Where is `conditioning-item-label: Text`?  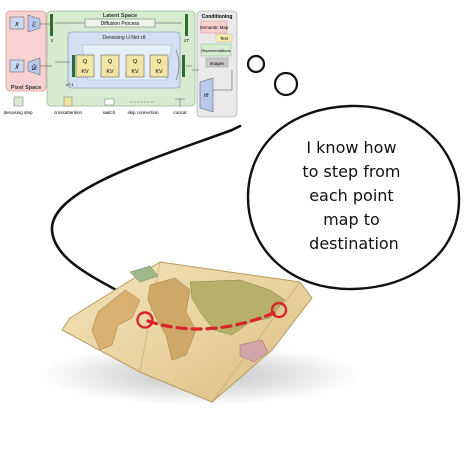
conditioning-item-label: Text is located at coordinates (224, 38).